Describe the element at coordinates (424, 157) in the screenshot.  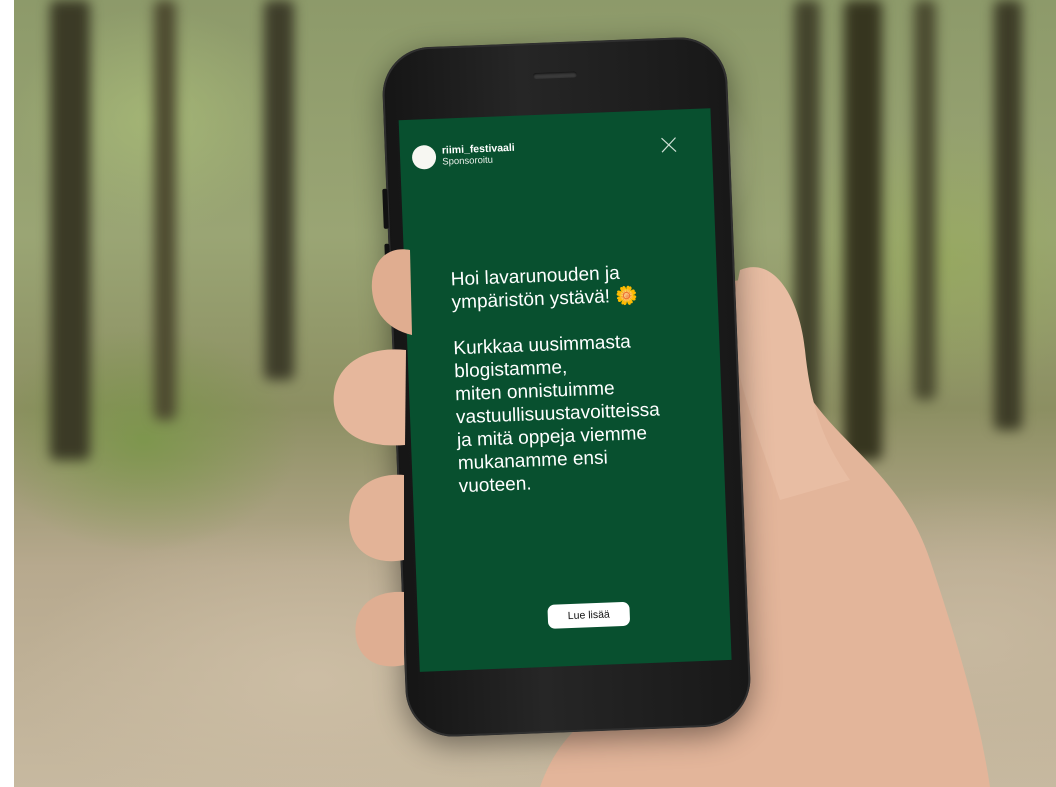
I see `avatar` at that location.